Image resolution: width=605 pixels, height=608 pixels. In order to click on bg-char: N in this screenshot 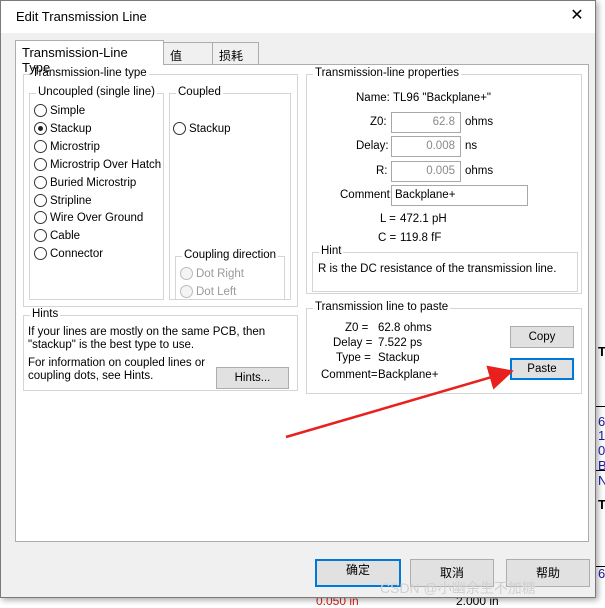, I will do `click(601, 480)`.